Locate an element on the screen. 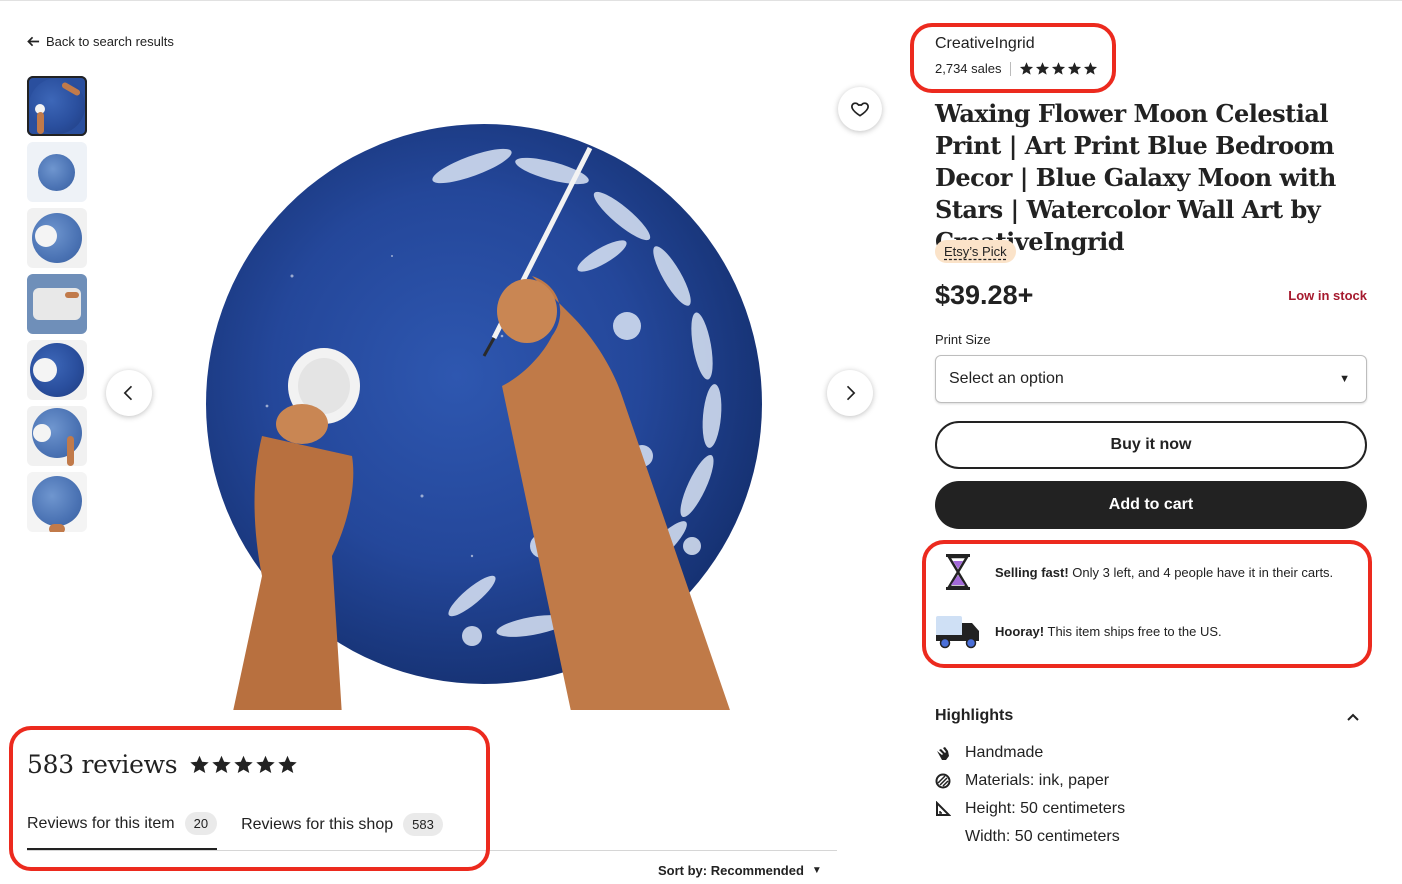 Image resolution: width=1402 pixels, height=884 pixels. reviews-rating-stars is located at coordinates (243, 764).